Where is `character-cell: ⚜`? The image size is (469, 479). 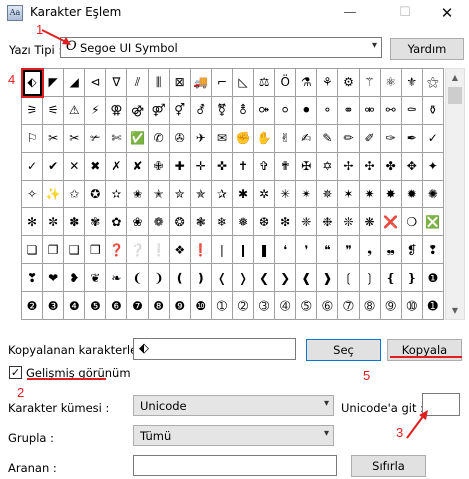
character-cell: ⚜ is located at coordinates (412, 83).